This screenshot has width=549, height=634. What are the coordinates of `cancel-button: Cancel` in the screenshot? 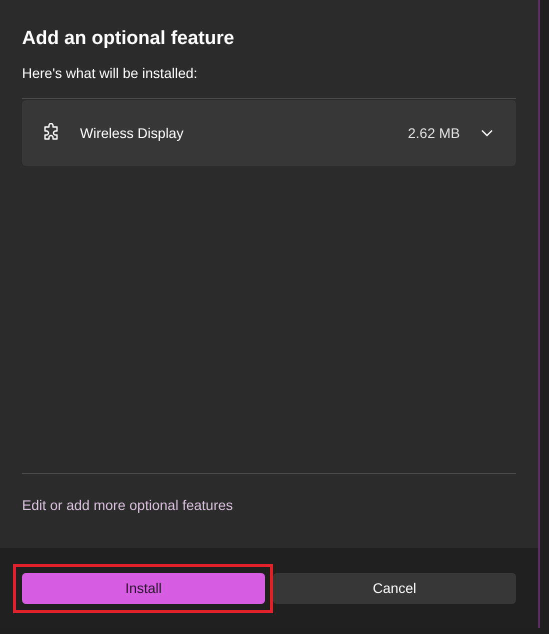 It's located at (394, 588).